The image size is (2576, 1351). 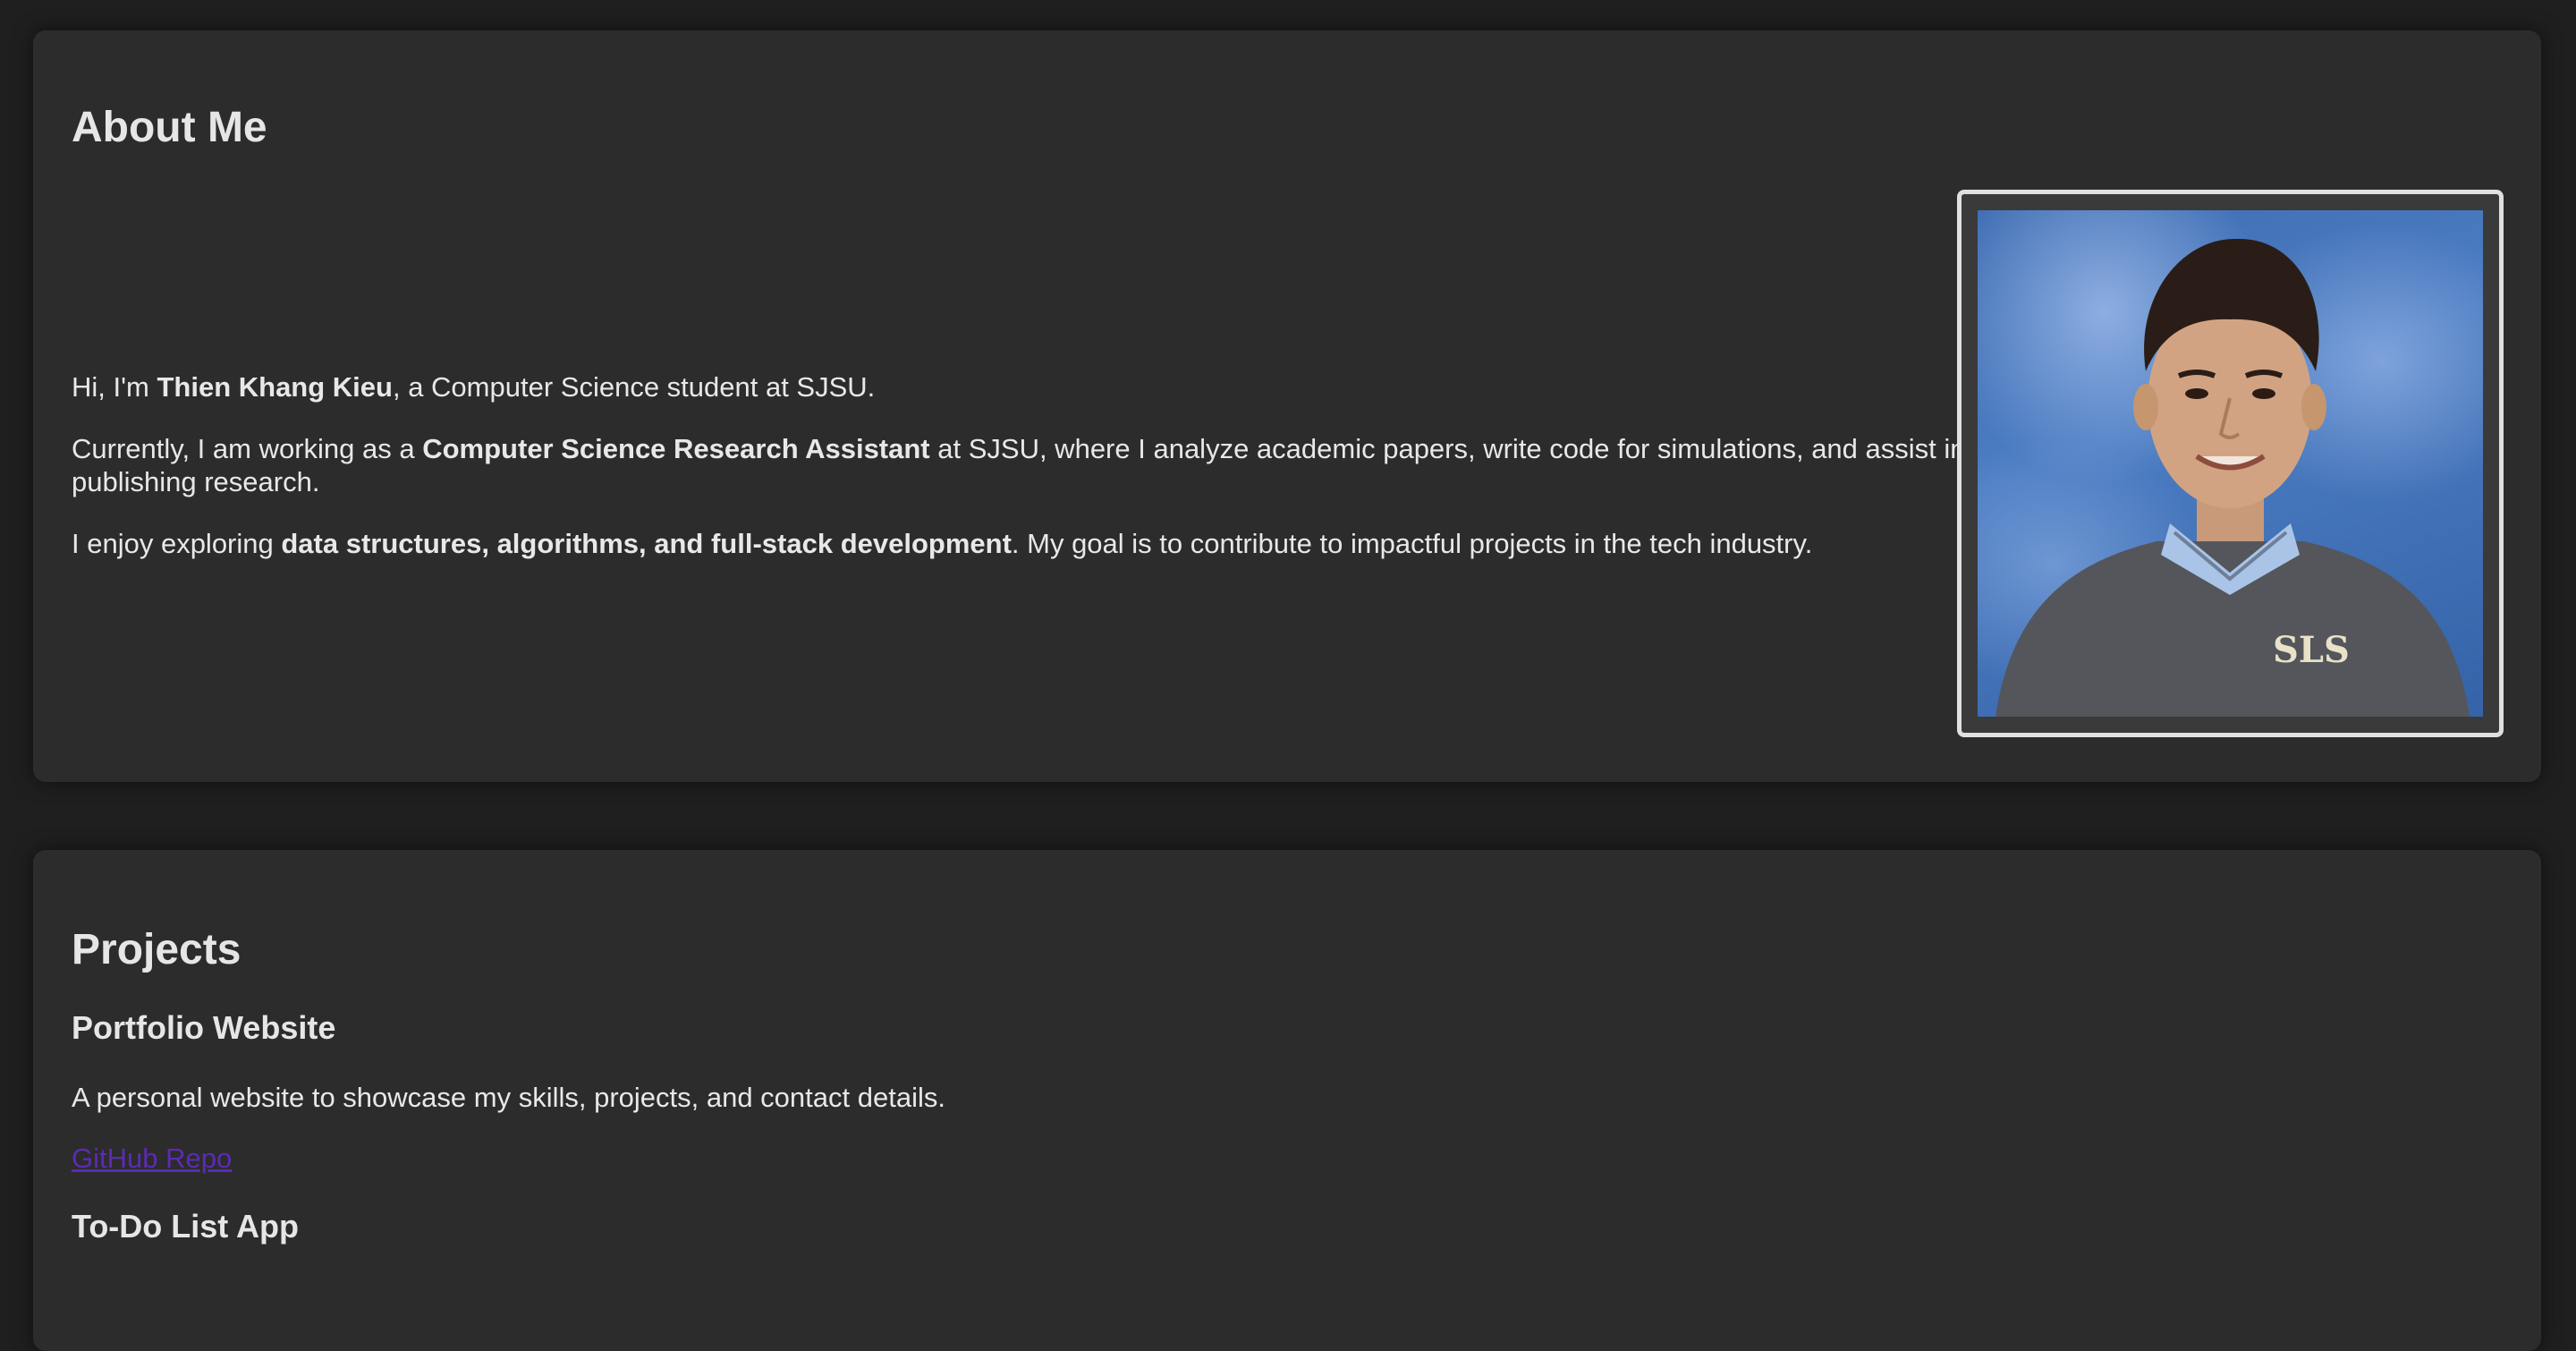 I want to click on profile-photo-frame: SLS, so click(x=2230, y=464).